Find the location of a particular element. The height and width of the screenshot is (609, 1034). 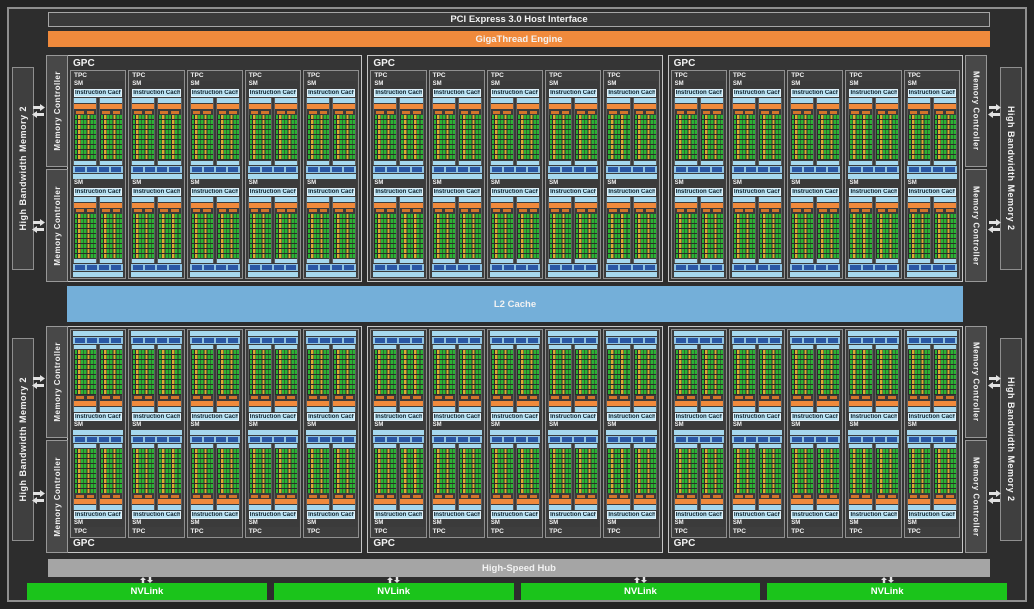

hbm2-bar: High Bandwidth Memory 2 is located at coordinates (1011, 168).